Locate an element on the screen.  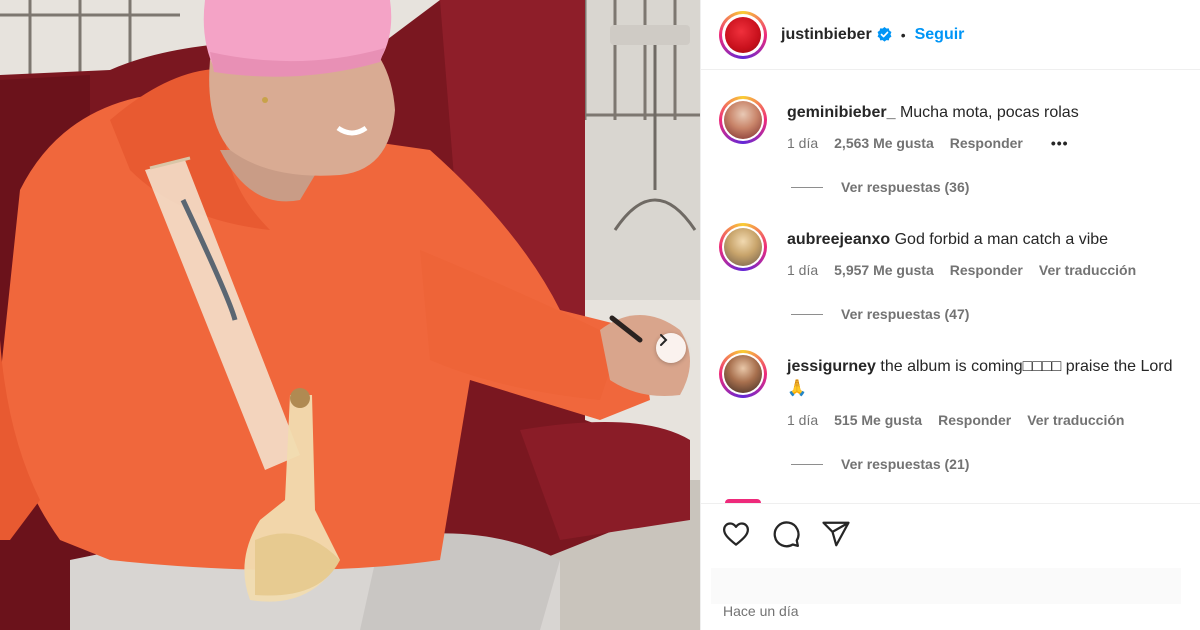
post-actions is located at coordinates (950, 533).